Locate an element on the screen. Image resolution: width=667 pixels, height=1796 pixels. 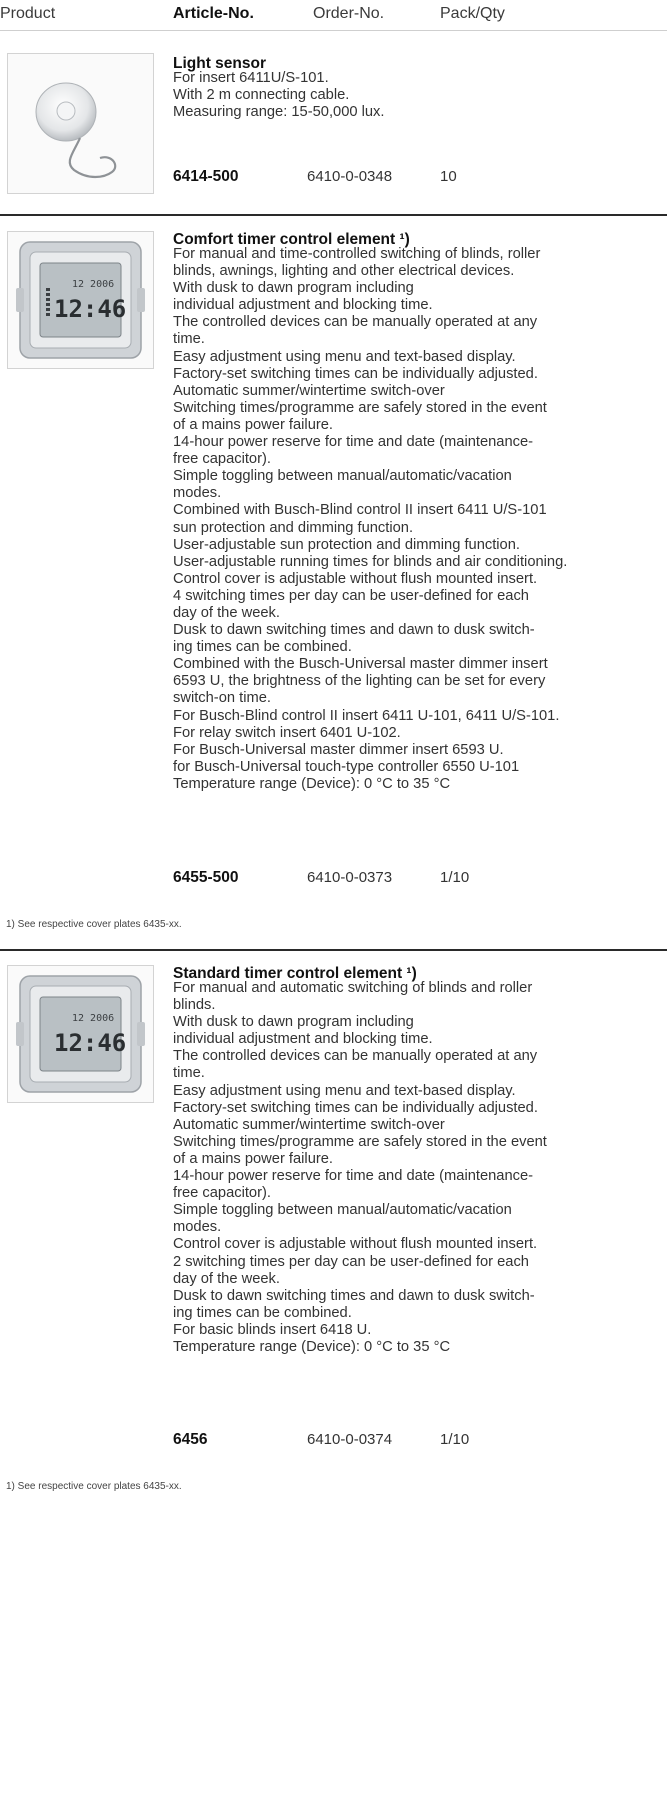
description-line: For relay switch insert 6401 U-102. is located at coordinates (287, 732).